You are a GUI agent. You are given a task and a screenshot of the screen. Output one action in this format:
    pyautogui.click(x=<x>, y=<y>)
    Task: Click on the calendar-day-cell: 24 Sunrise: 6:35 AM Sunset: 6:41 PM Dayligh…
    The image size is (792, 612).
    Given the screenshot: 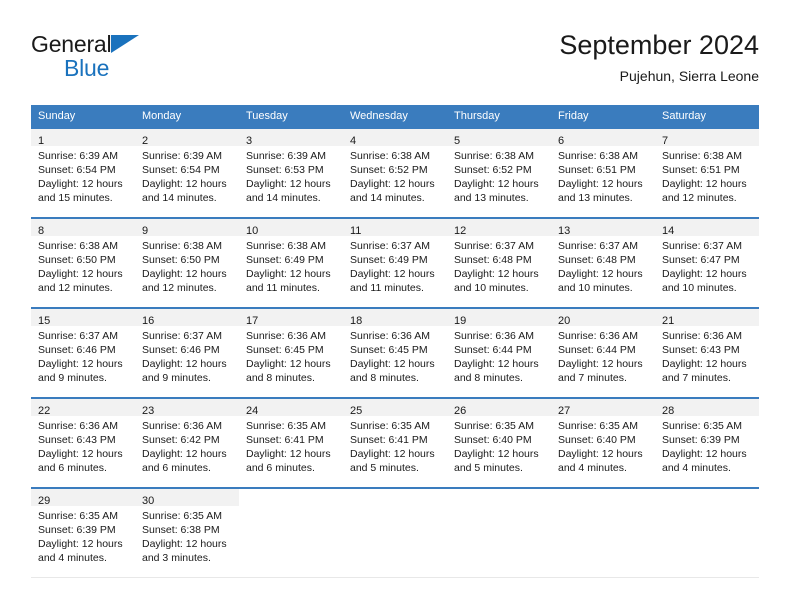 What is the action you would take?
    pyautogui.click(x=291, y=442)
    